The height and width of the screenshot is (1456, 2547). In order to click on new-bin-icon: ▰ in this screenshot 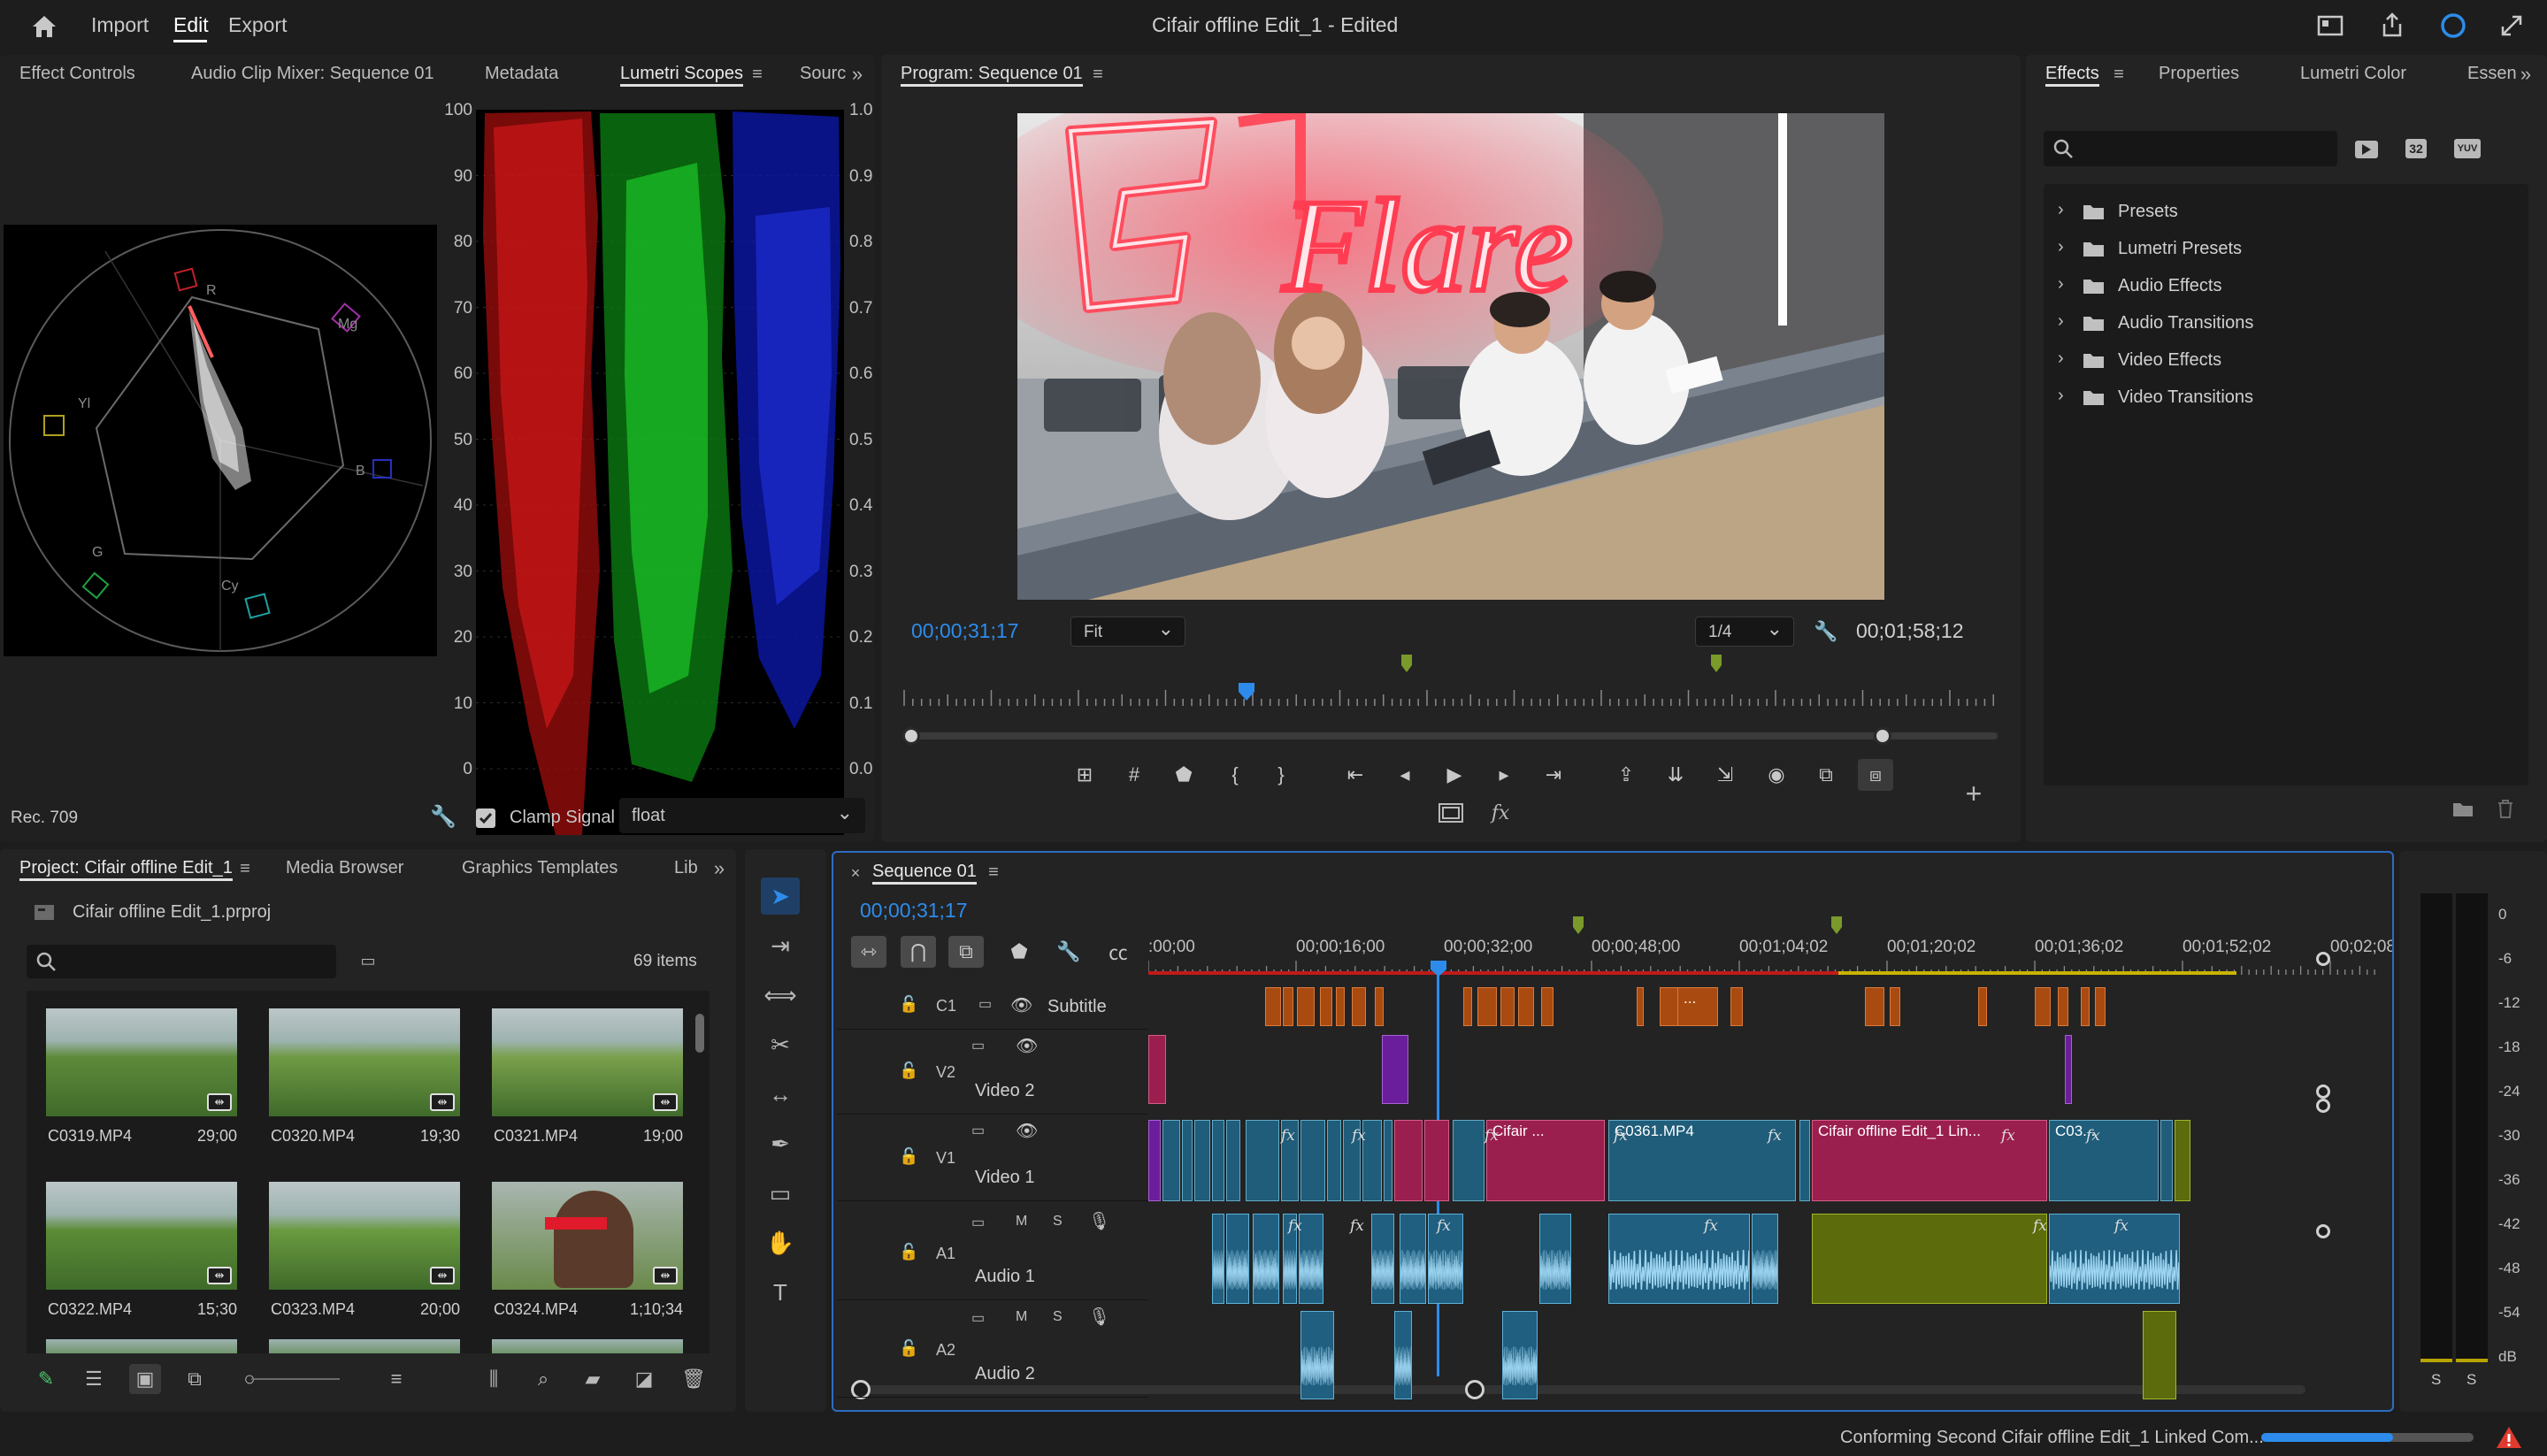, I will do `click(593, 1379)`.